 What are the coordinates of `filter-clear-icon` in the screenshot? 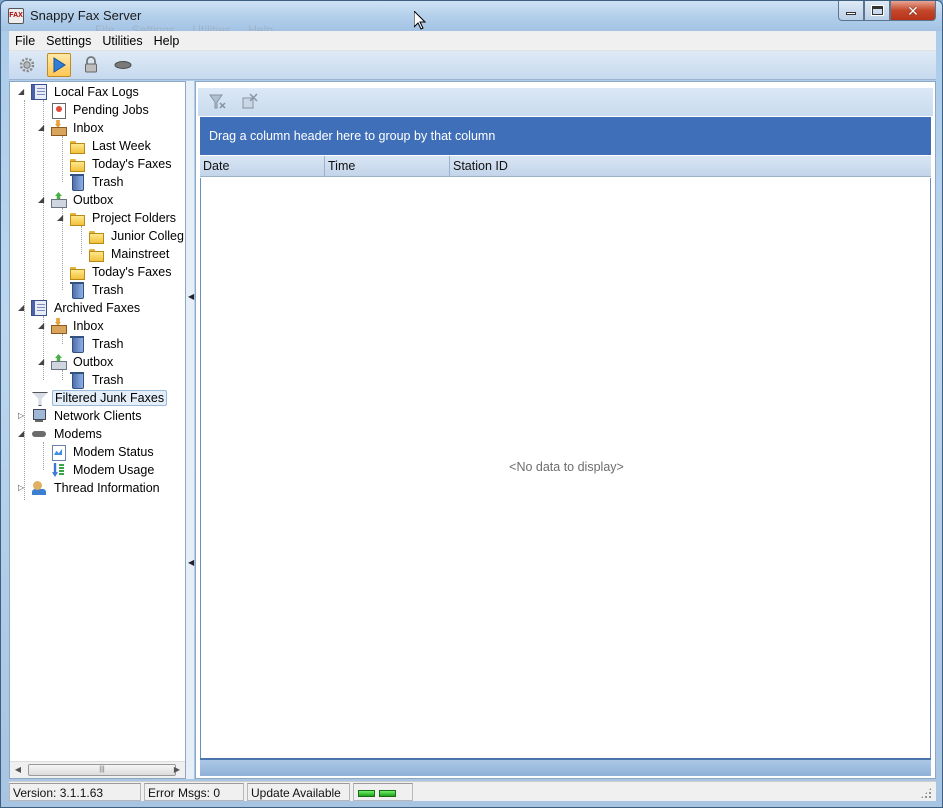 It's located at (217, 101).